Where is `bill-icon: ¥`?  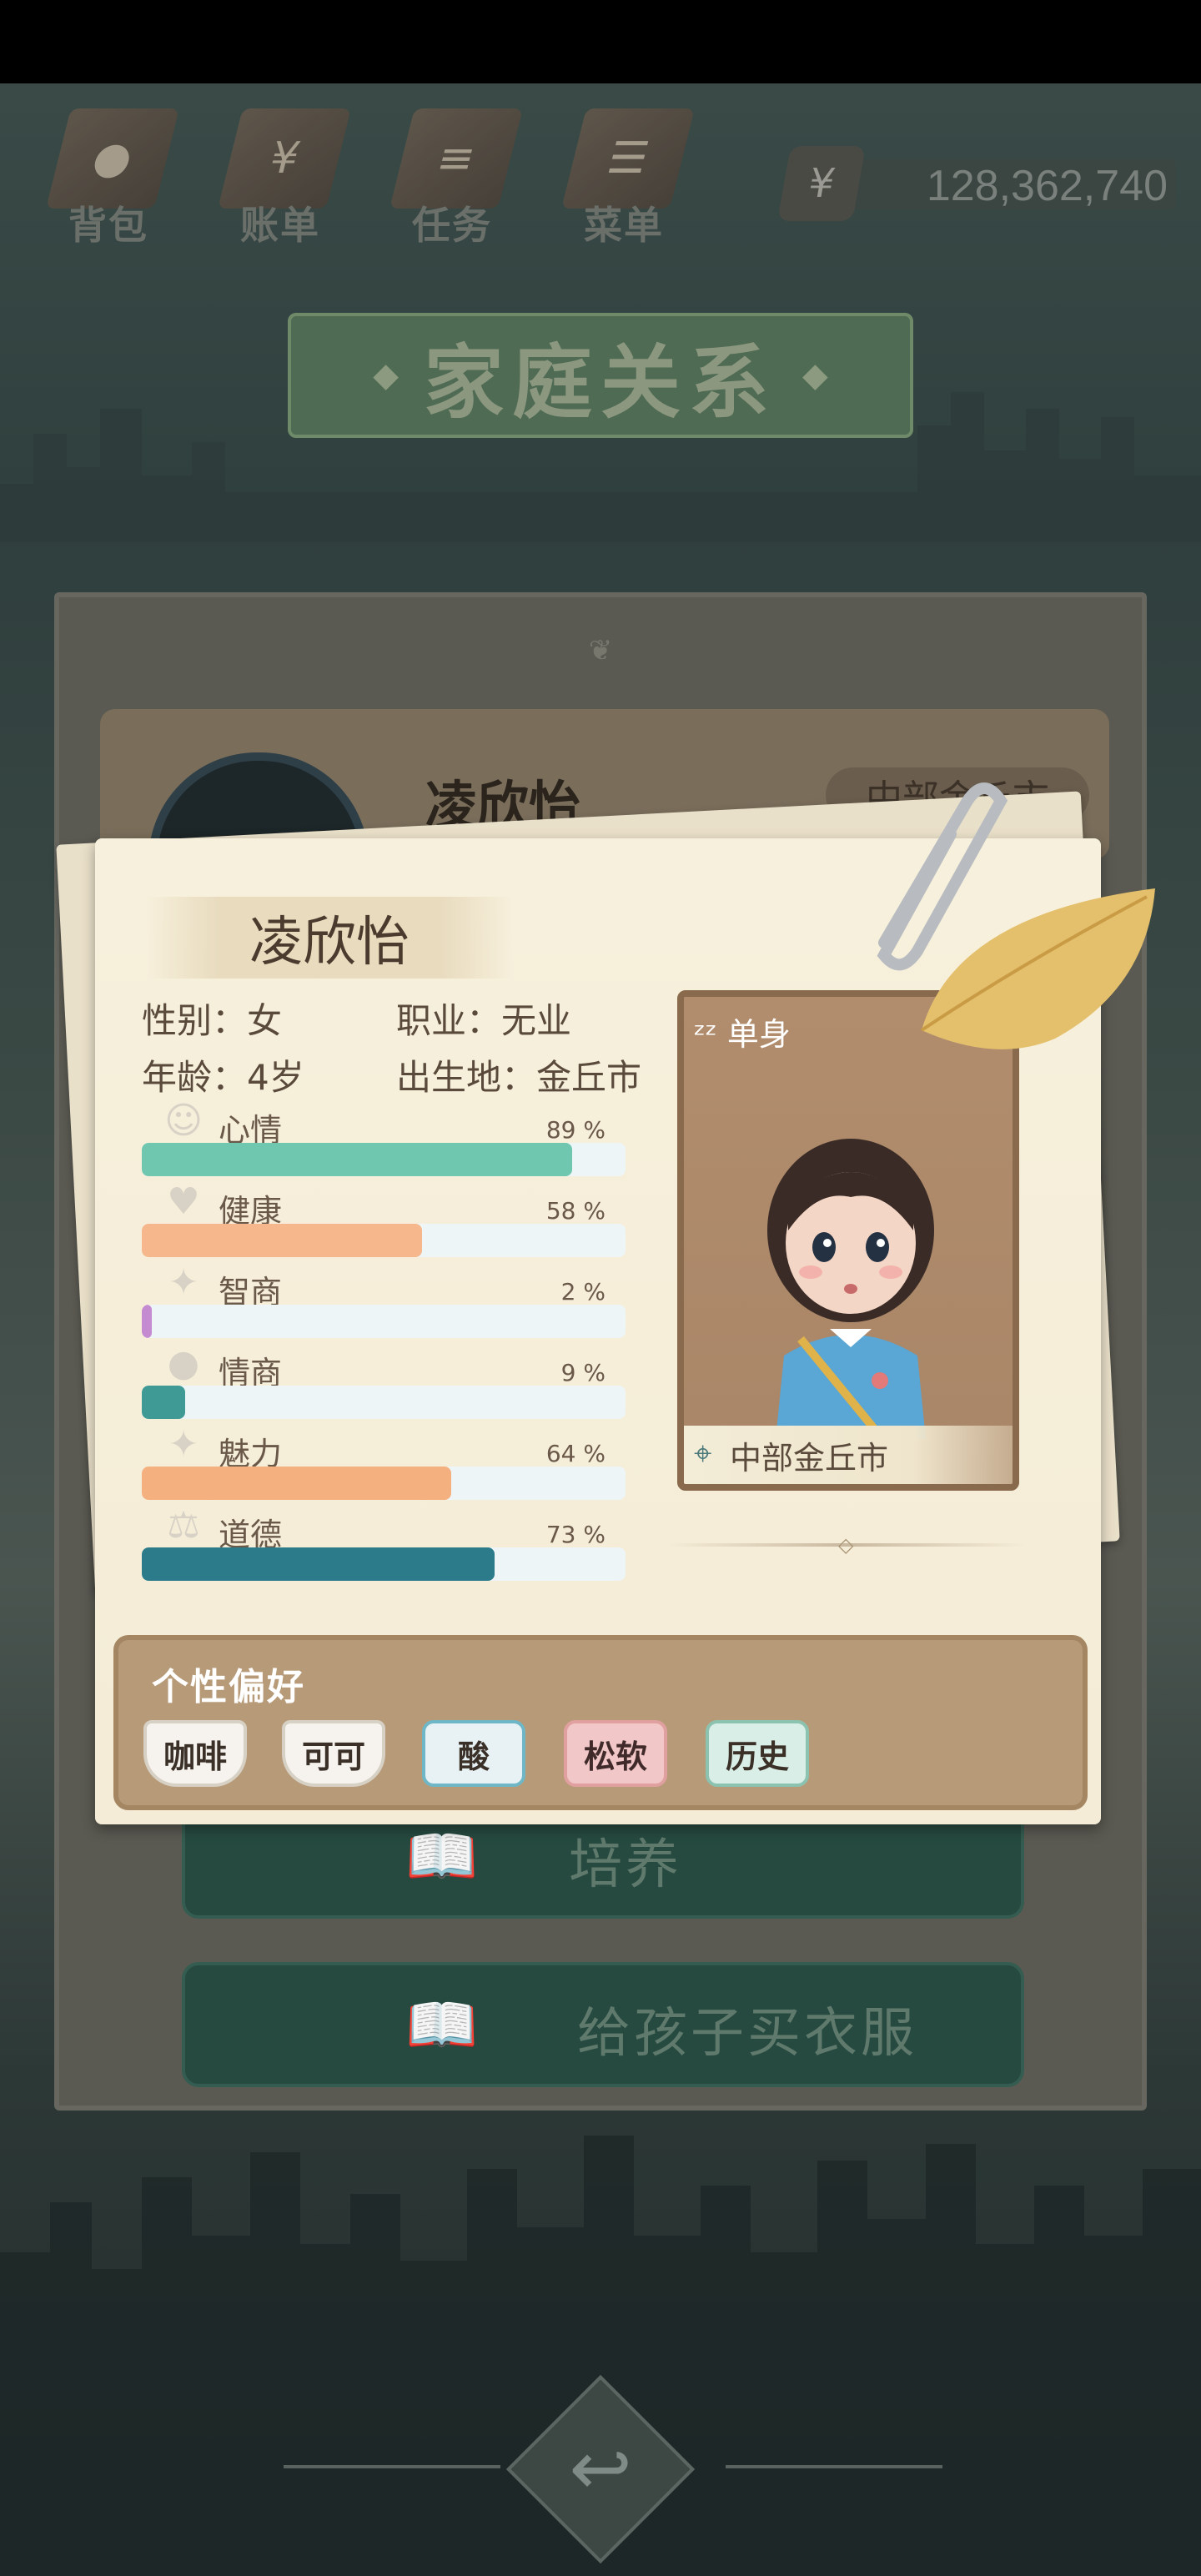 bill-icon: ¥ is located at coordinates (285, 158).